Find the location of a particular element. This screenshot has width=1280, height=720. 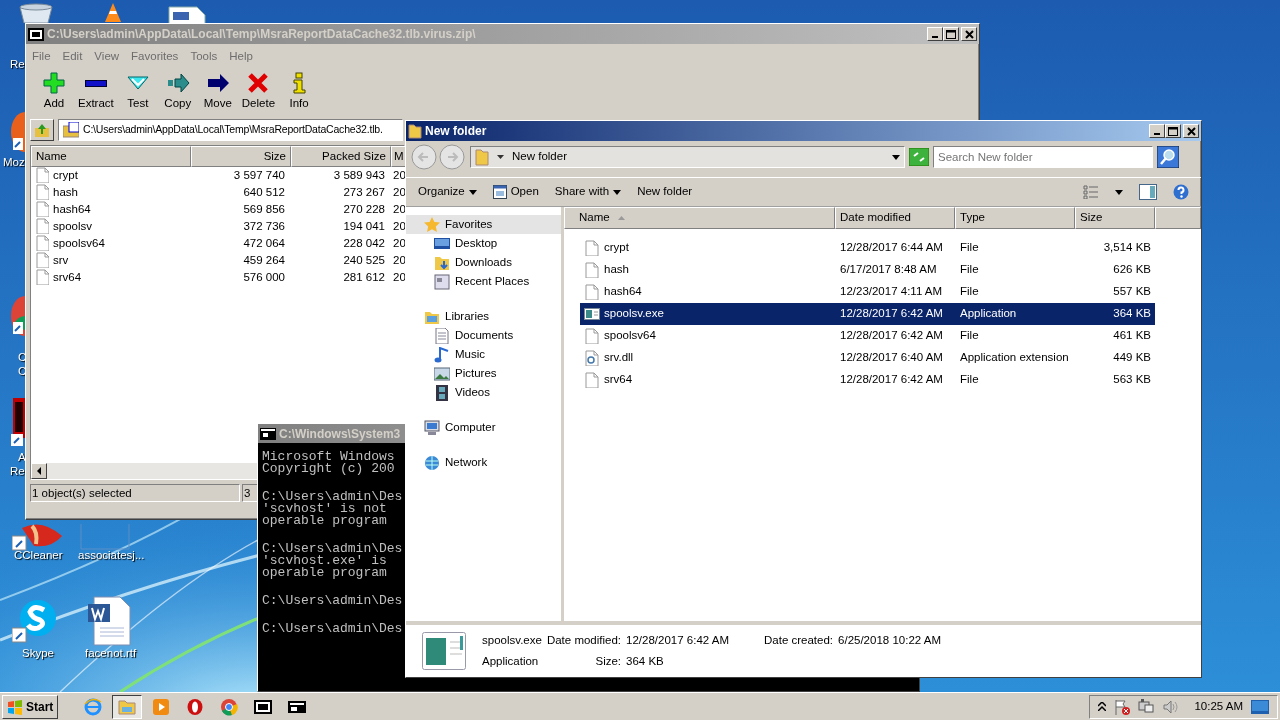

file-icon is located at coordinates (42, 226).